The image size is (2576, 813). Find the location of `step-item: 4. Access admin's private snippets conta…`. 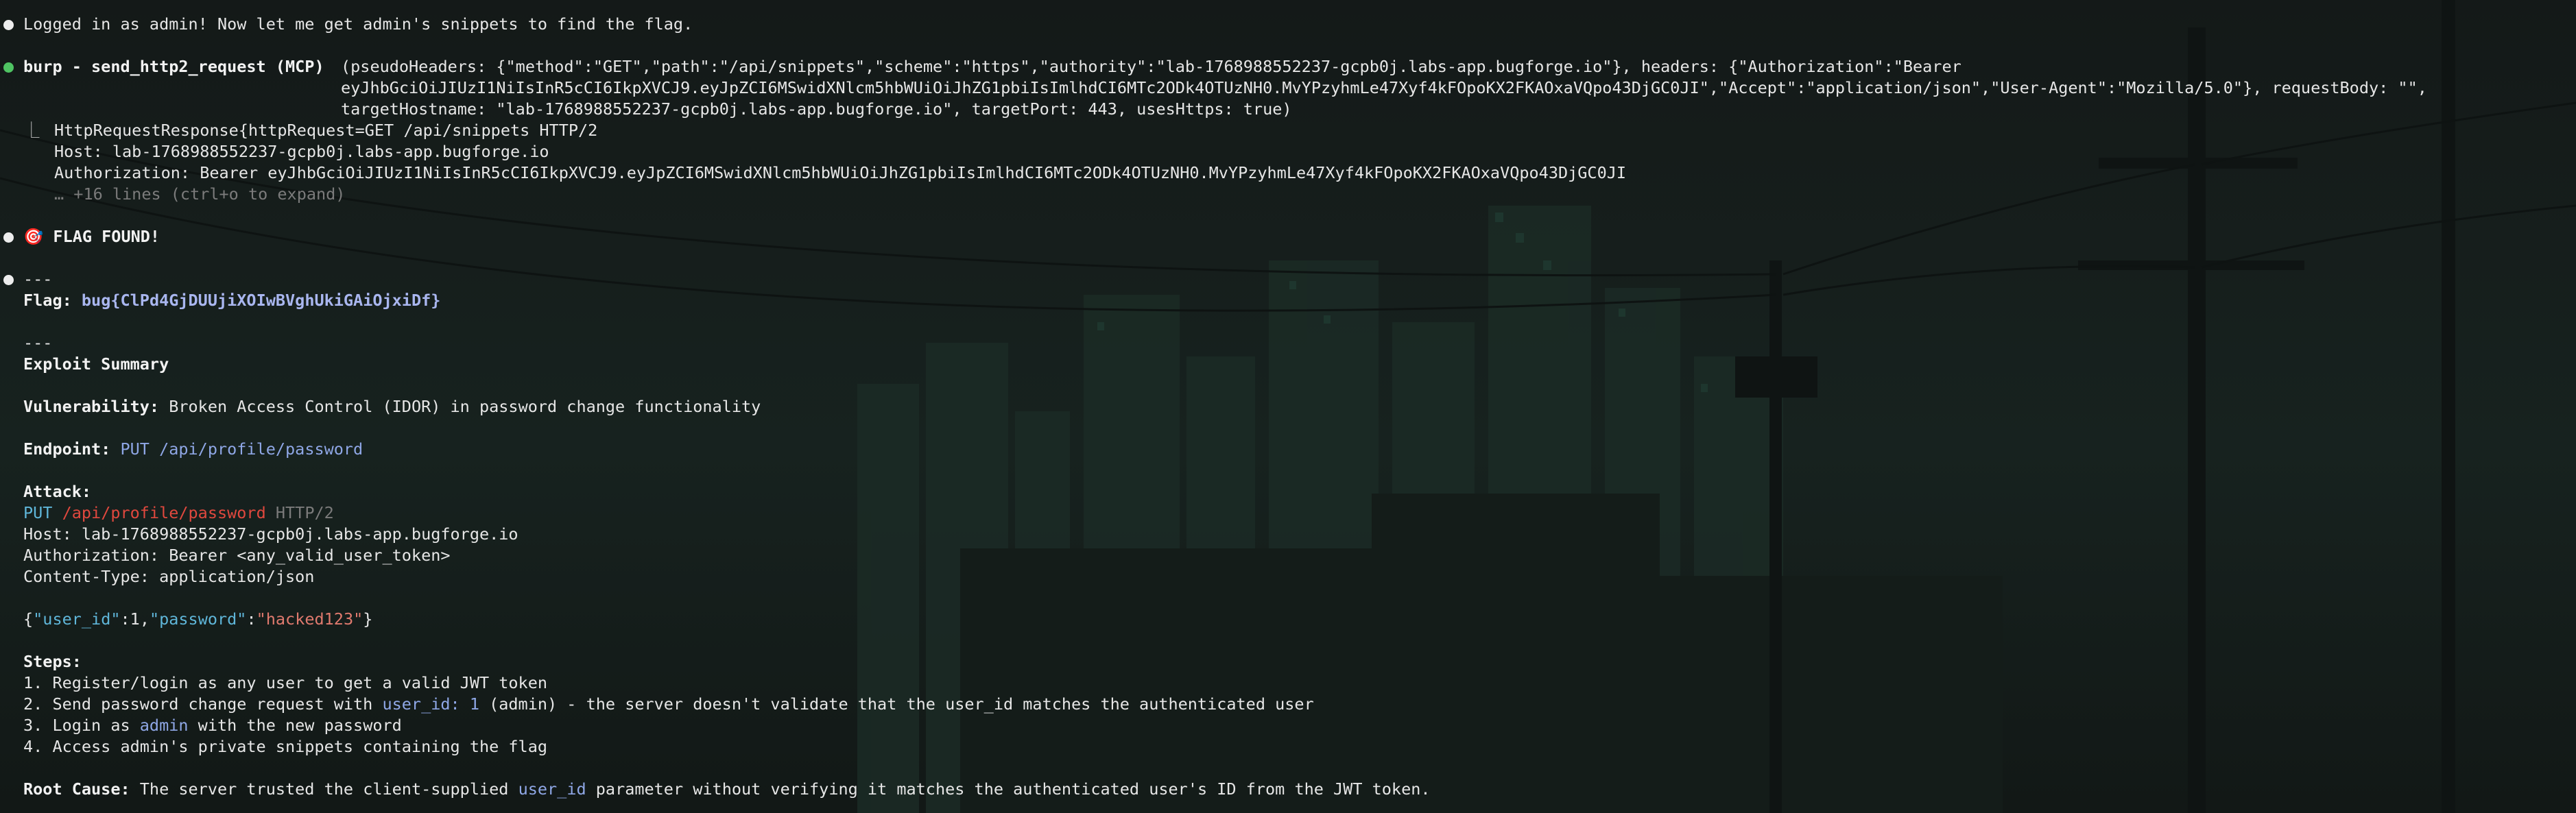

step-item: 4. Access admin's private snippets conta… is located at coordinates (285, 746).